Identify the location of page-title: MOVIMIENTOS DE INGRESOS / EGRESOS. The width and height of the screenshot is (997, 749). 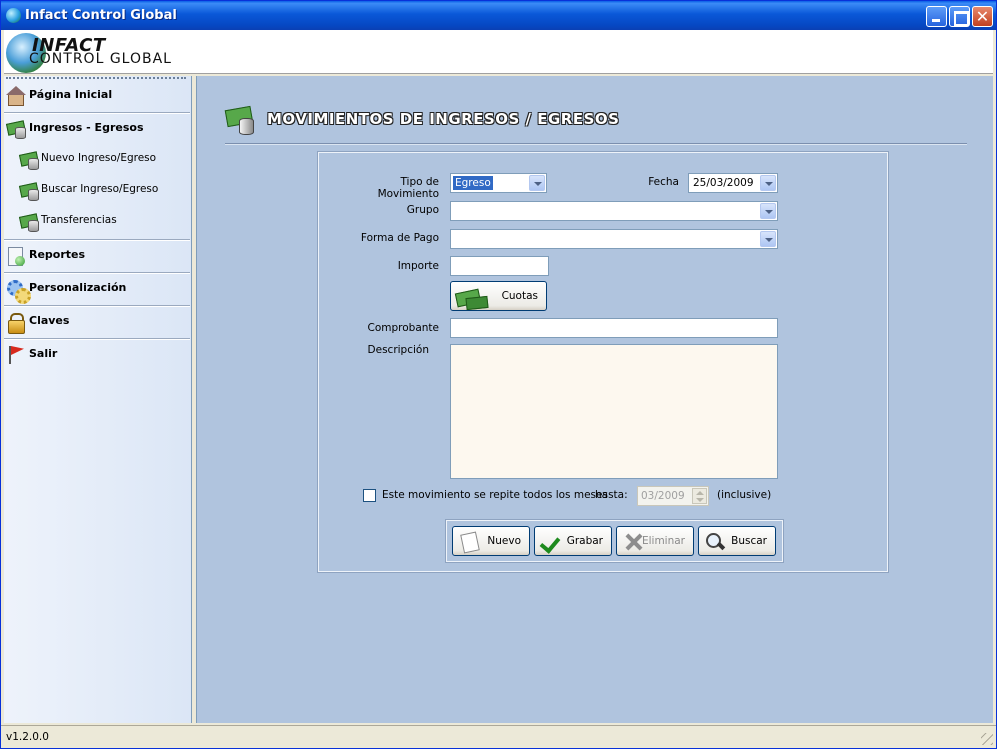
(443, 119).